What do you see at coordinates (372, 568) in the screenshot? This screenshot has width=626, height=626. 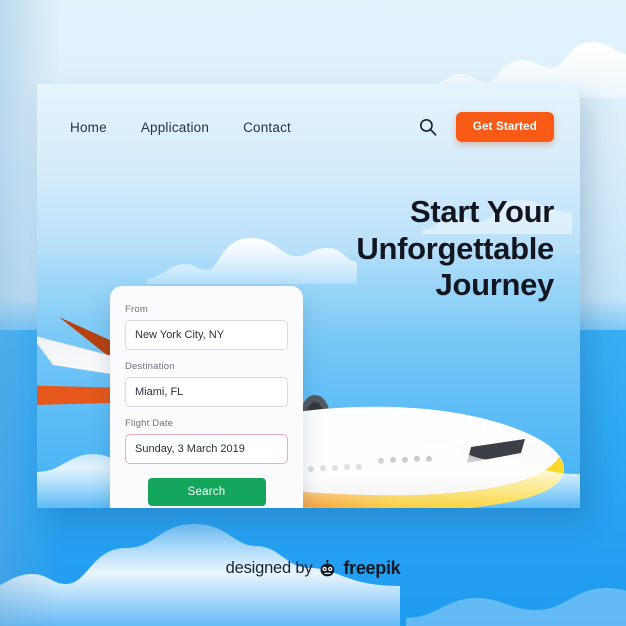 I see `footer-brand: freepik` at bounding box center [372, 568].